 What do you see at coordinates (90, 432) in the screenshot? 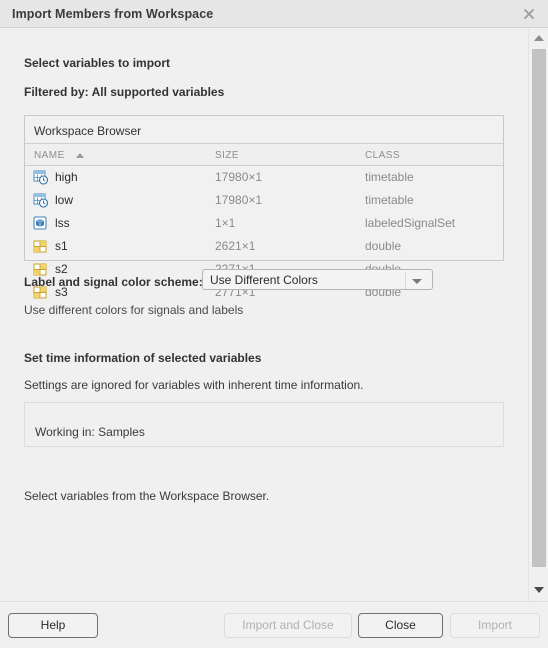
I see `working-in-label: Working in: Samples` at bounding box center [90, 432].